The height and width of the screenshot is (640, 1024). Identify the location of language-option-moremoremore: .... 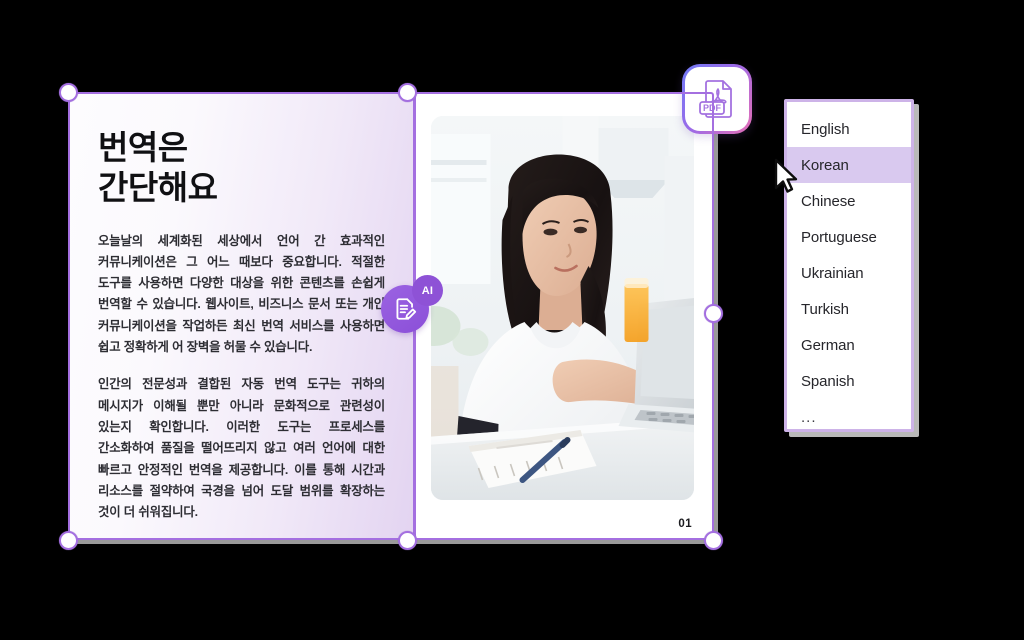
(849, 417).